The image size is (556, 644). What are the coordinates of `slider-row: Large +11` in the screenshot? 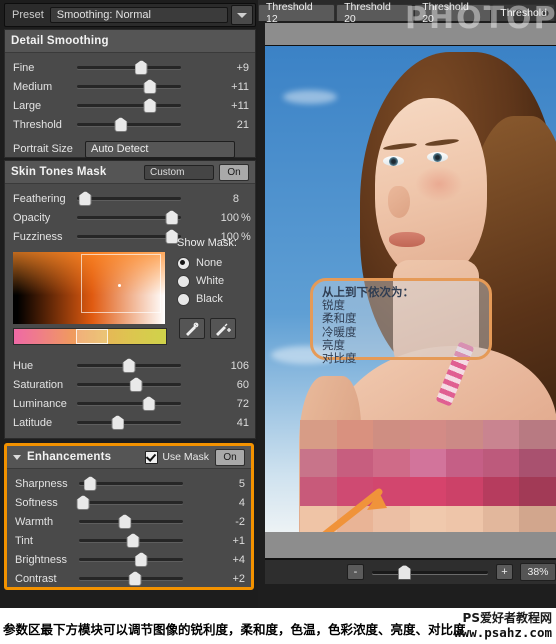 It's located at (130, 105).